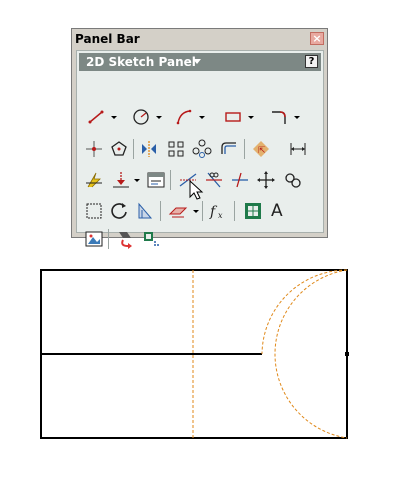 This screenshot has width=400, height=480. I want to click on construction-arc, so click(311, 354).